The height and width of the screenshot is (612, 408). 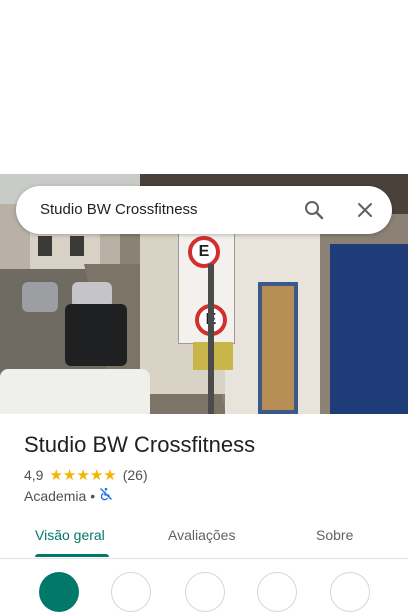 I want to click on save-button, so click(x=277, y=592).